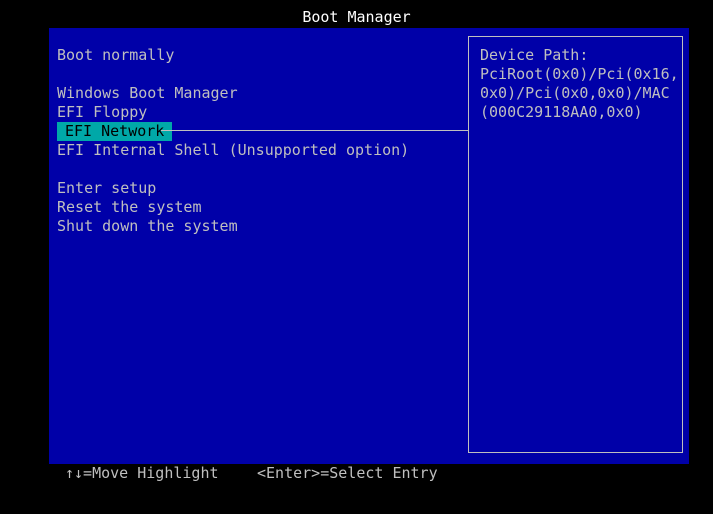  What do you see at coordinates (233, 150) in the screenshot?
I see `menu-item-efi-internal-shell: EFI Internal Shell (Unsupported option)` at bounding box center [233, 150].